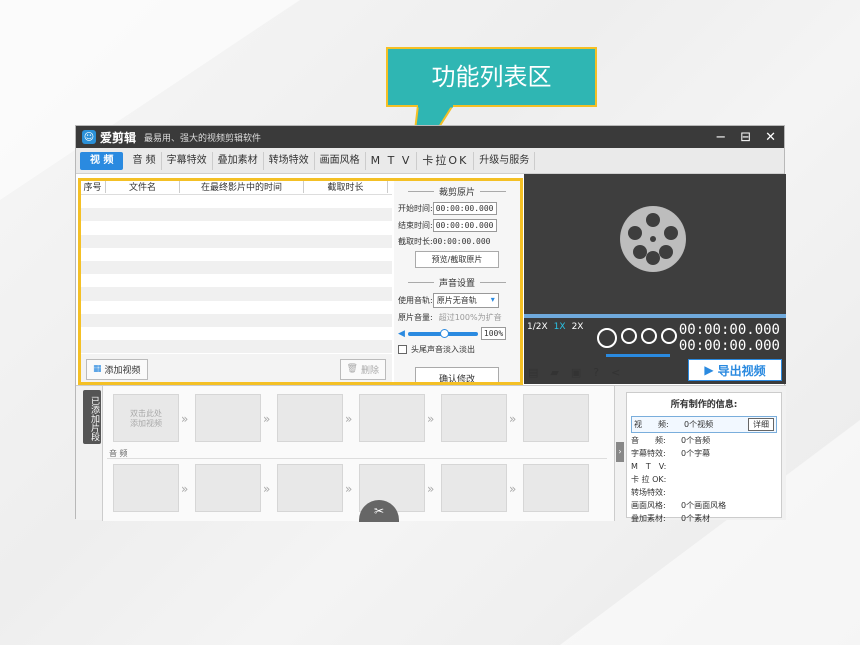 This screenshot has width=860, height=645. What do you see at coordinates (430, 137) in the screenshot?
I see `title-bar: ☺ 爱剪辑 最易用、强大的视频剪辑软件 − ⊟ ✕` at bounding box center [430, 137].